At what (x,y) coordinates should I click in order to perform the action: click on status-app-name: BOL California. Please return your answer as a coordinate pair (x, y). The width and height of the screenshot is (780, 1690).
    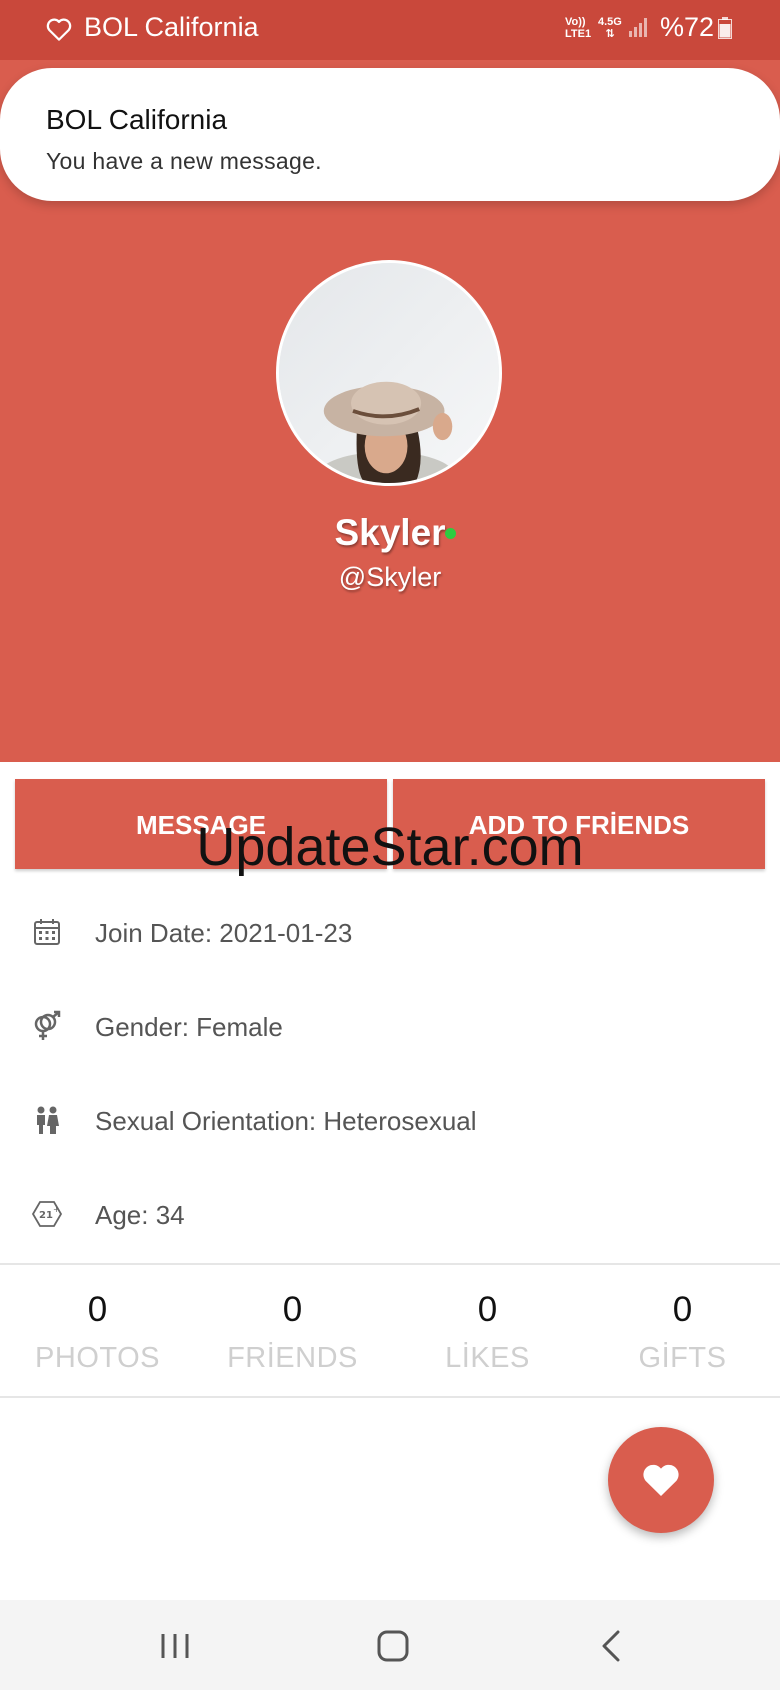
    Looking at the image, I should click on (171, 27).